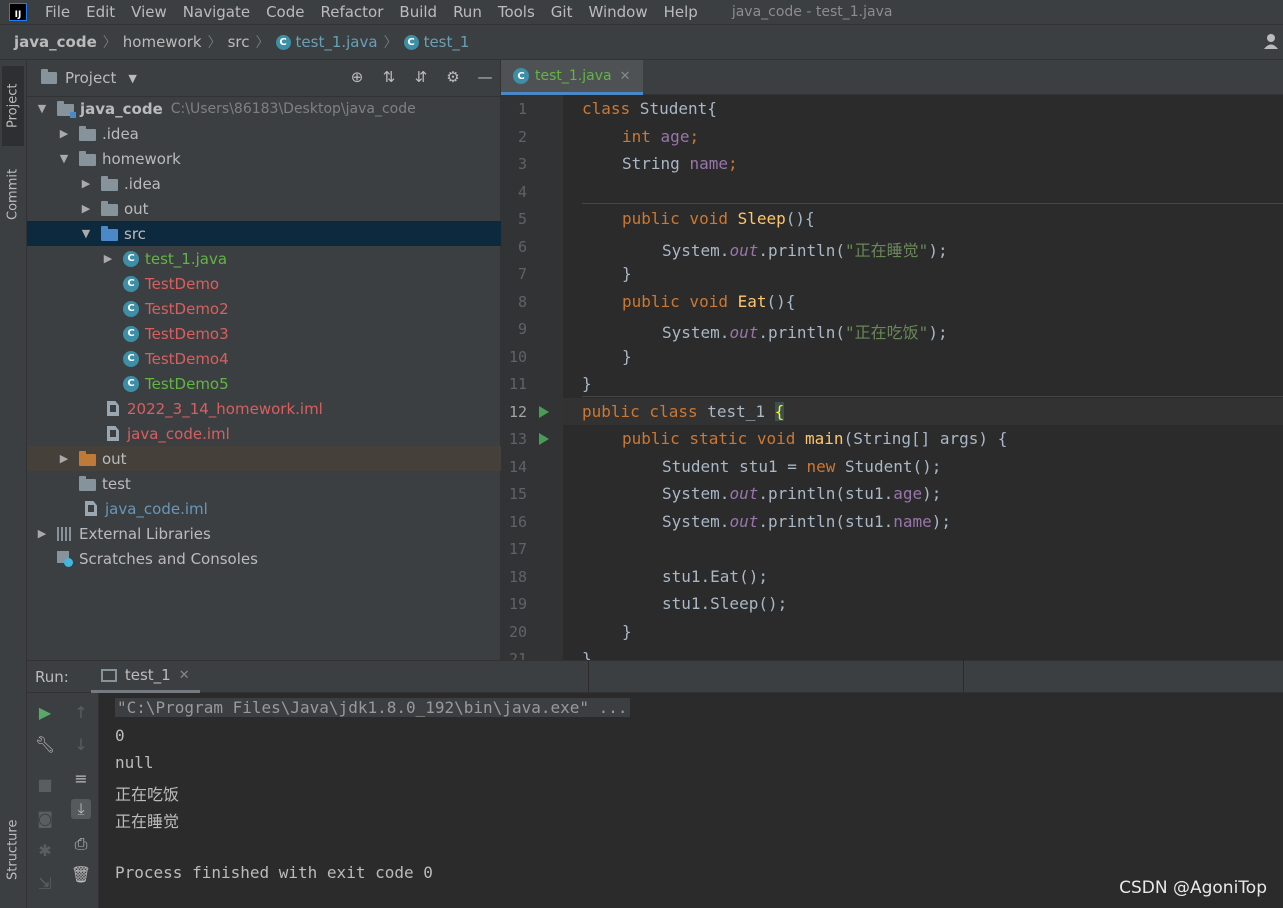 This screenshot has height=908, width=1283. I want to click on tree-item-homework-out: ▶ out, so click(290, 208).